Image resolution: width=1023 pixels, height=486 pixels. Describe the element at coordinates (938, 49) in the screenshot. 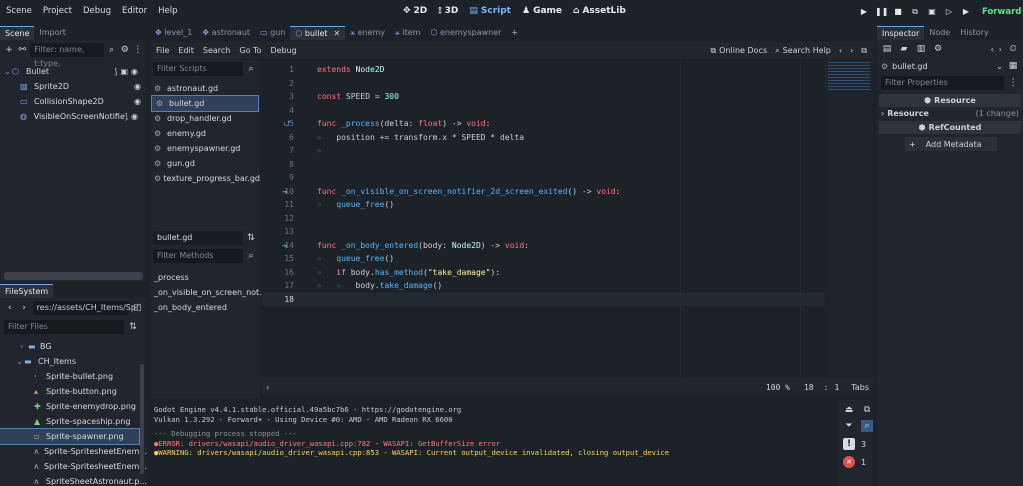

I see `extra-options-icon: ⚙` at that location.